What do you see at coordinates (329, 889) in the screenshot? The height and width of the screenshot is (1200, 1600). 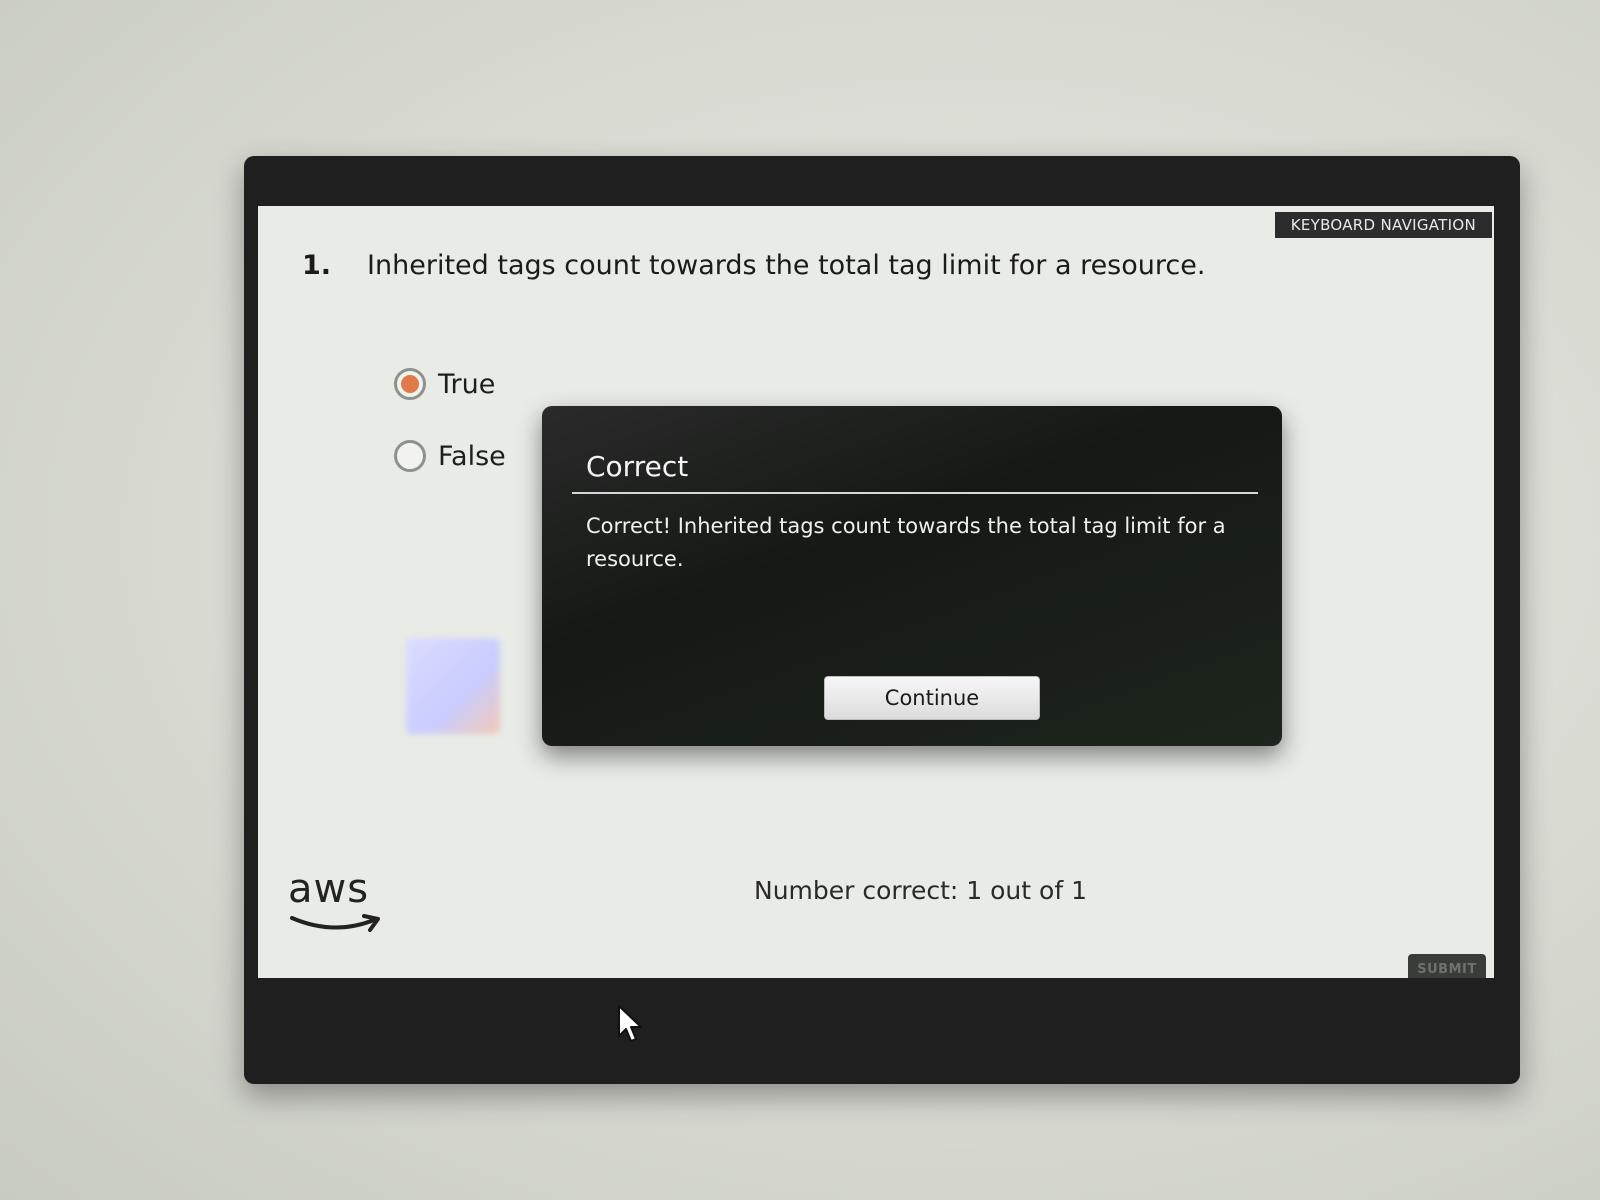 I see `aws-logo-text: aws` at bounding box center [329, 889].